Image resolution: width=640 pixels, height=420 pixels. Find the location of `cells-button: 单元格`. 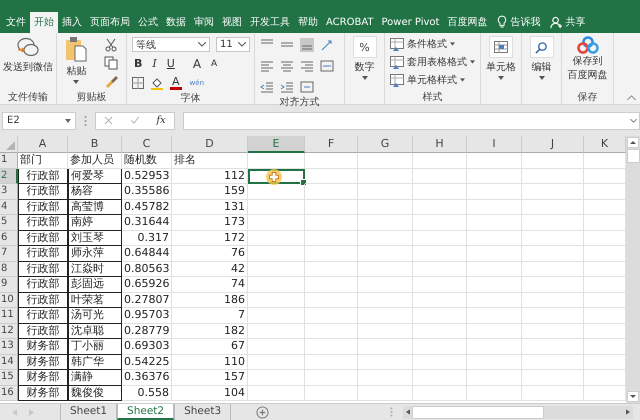

cells-button: 单元格 is located at coordinates (501, 70).